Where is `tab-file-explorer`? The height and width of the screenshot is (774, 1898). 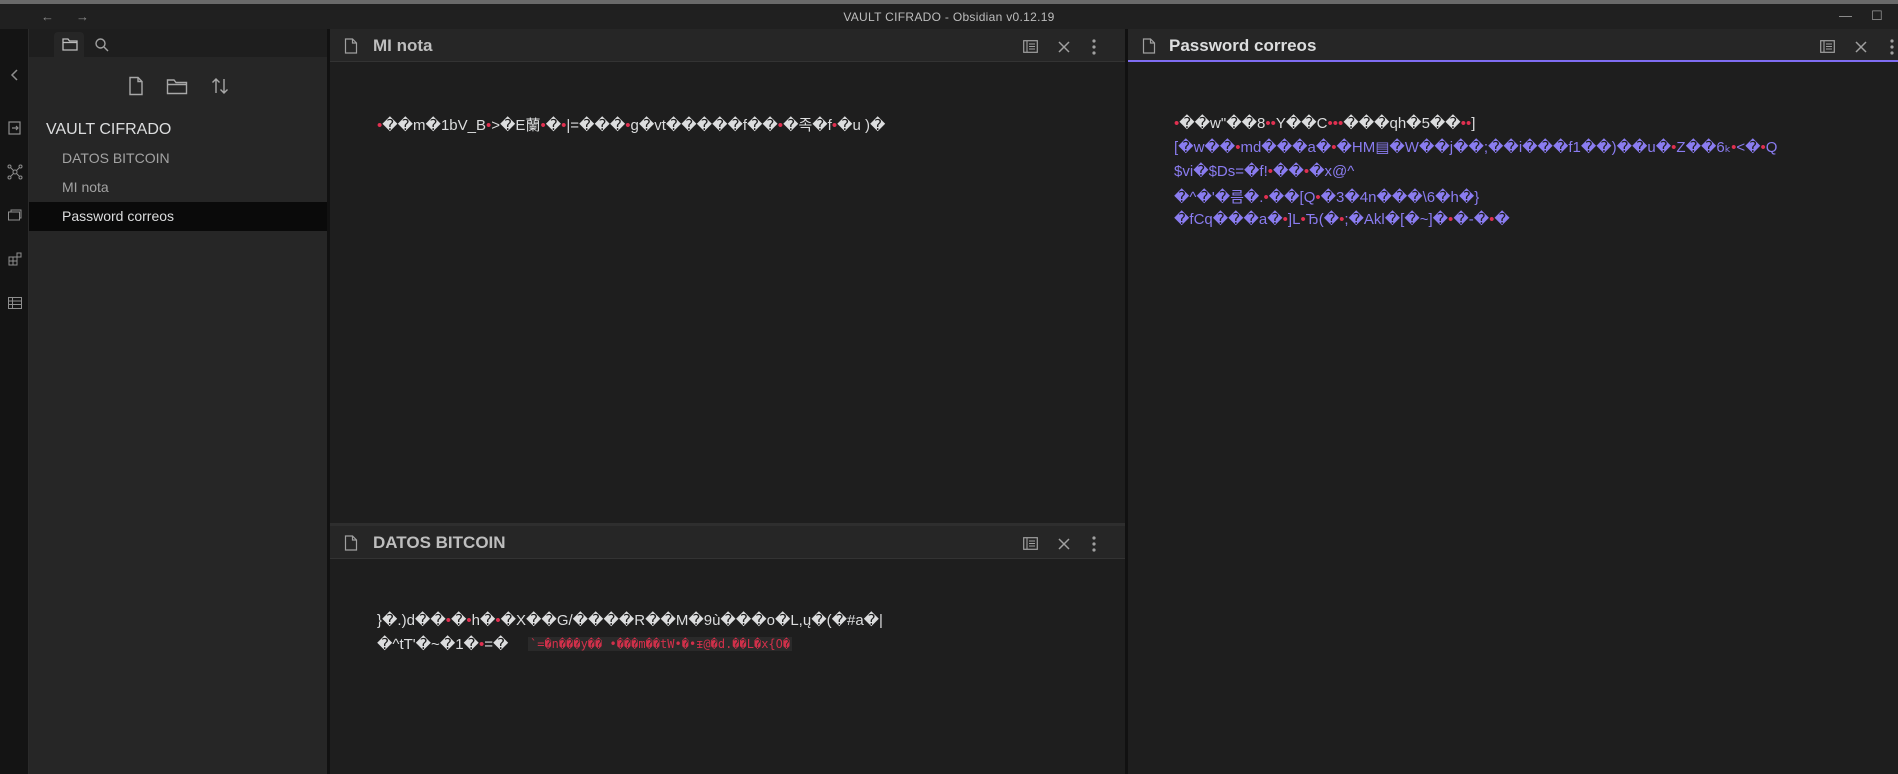
tab-file-explorer is located at coordinates (69, 44).